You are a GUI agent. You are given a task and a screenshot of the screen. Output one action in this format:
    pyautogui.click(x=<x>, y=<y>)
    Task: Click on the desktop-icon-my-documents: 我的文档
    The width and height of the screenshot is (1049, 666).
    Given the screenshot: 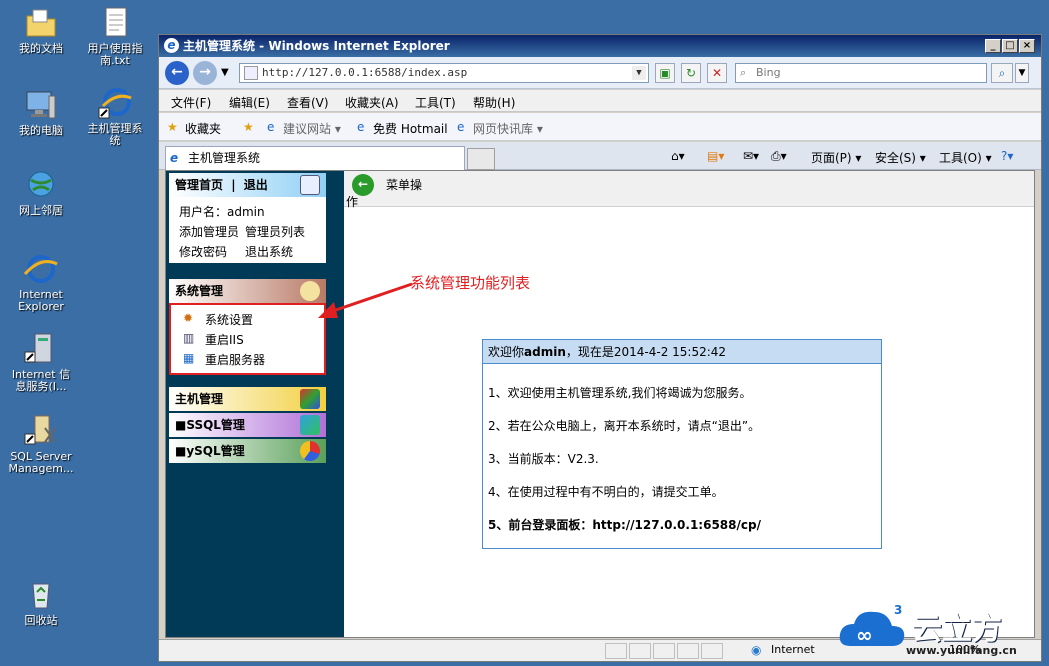 What is the action you would take?
    pyautogui.click(x=41, y=30)
    